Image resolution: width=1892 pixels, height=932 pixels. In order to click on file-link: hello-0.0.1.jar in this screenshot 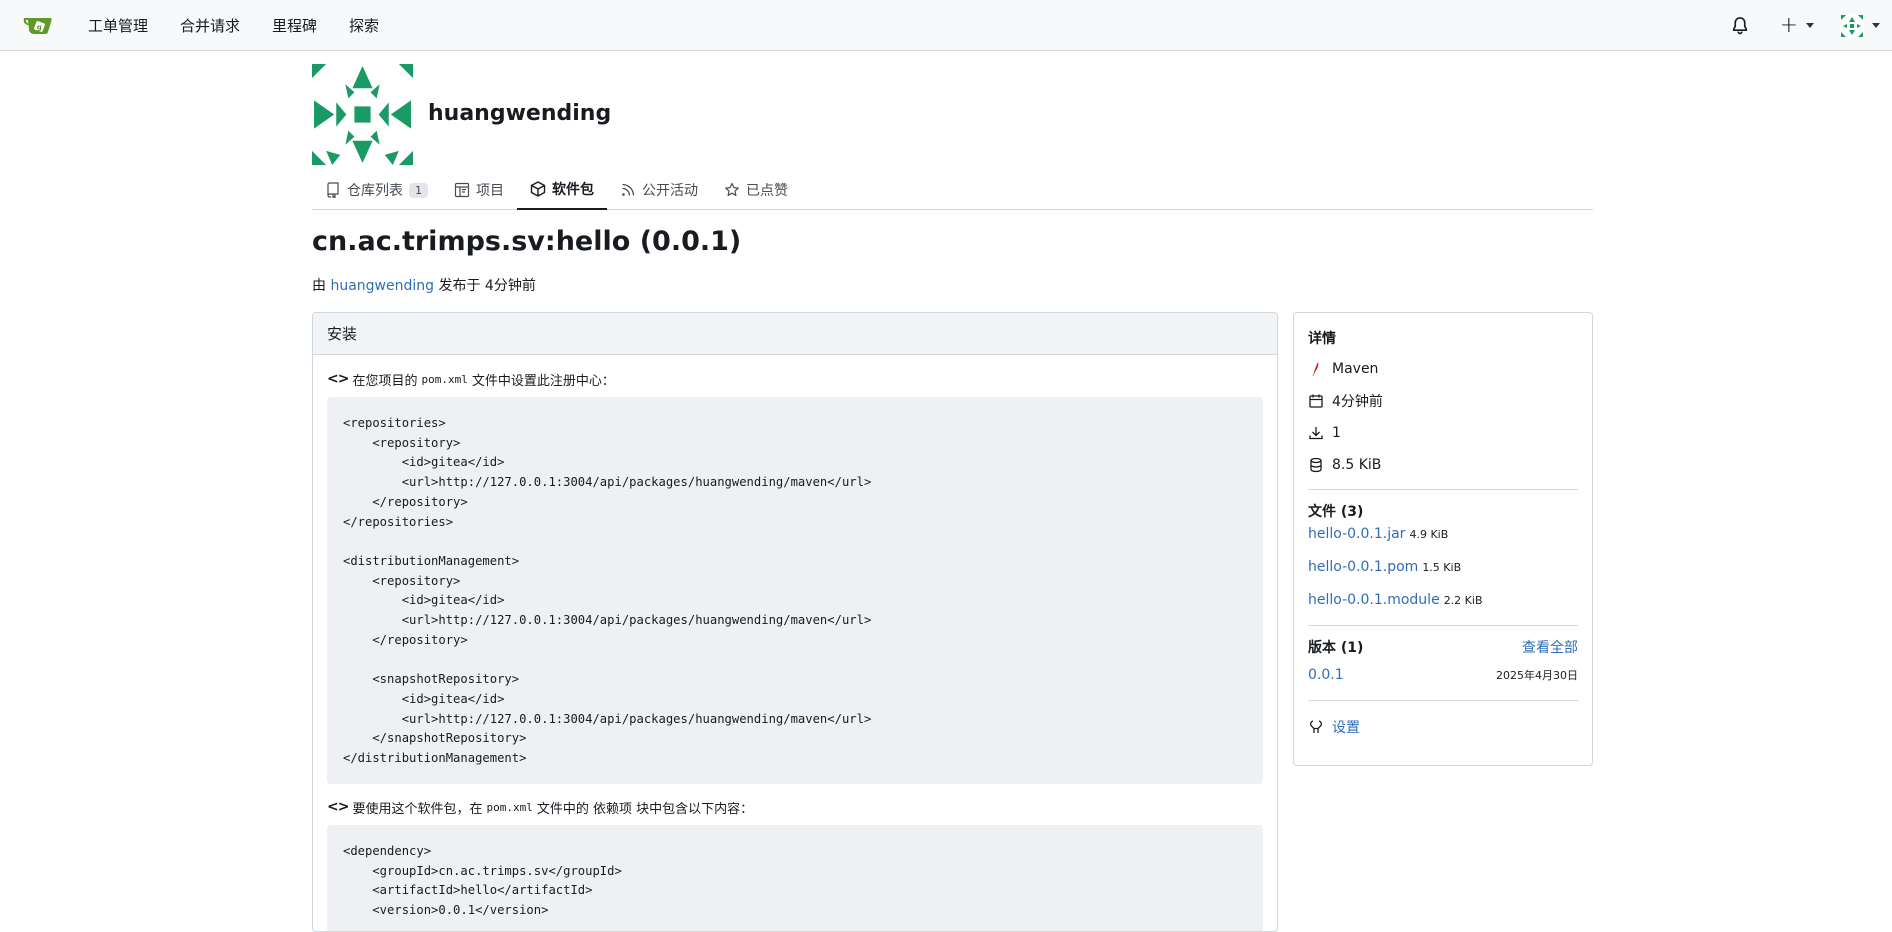, I will do `click(1356, 534)`.